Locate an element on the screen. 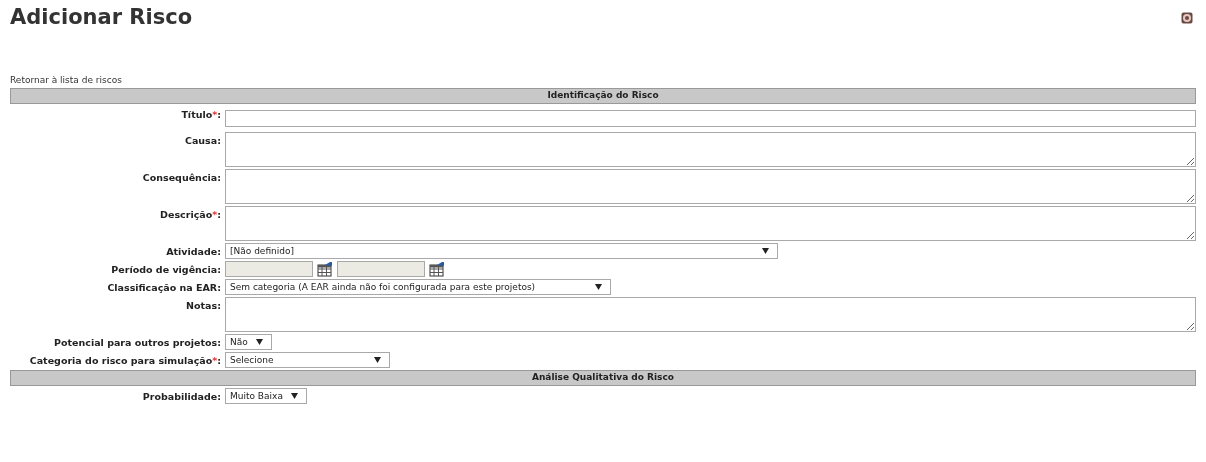  field-label: Potencial para outros projetos: is located at coordinates (137, 342).